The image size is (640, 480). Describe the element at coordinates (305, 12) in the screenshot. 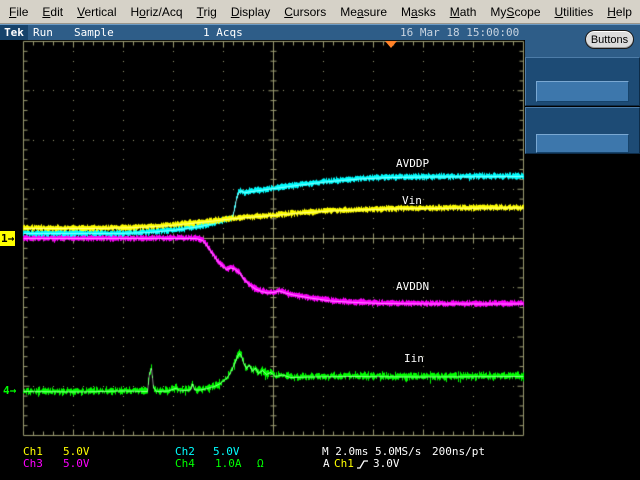

I see `menu-item-cursors: Cursors` at that location.